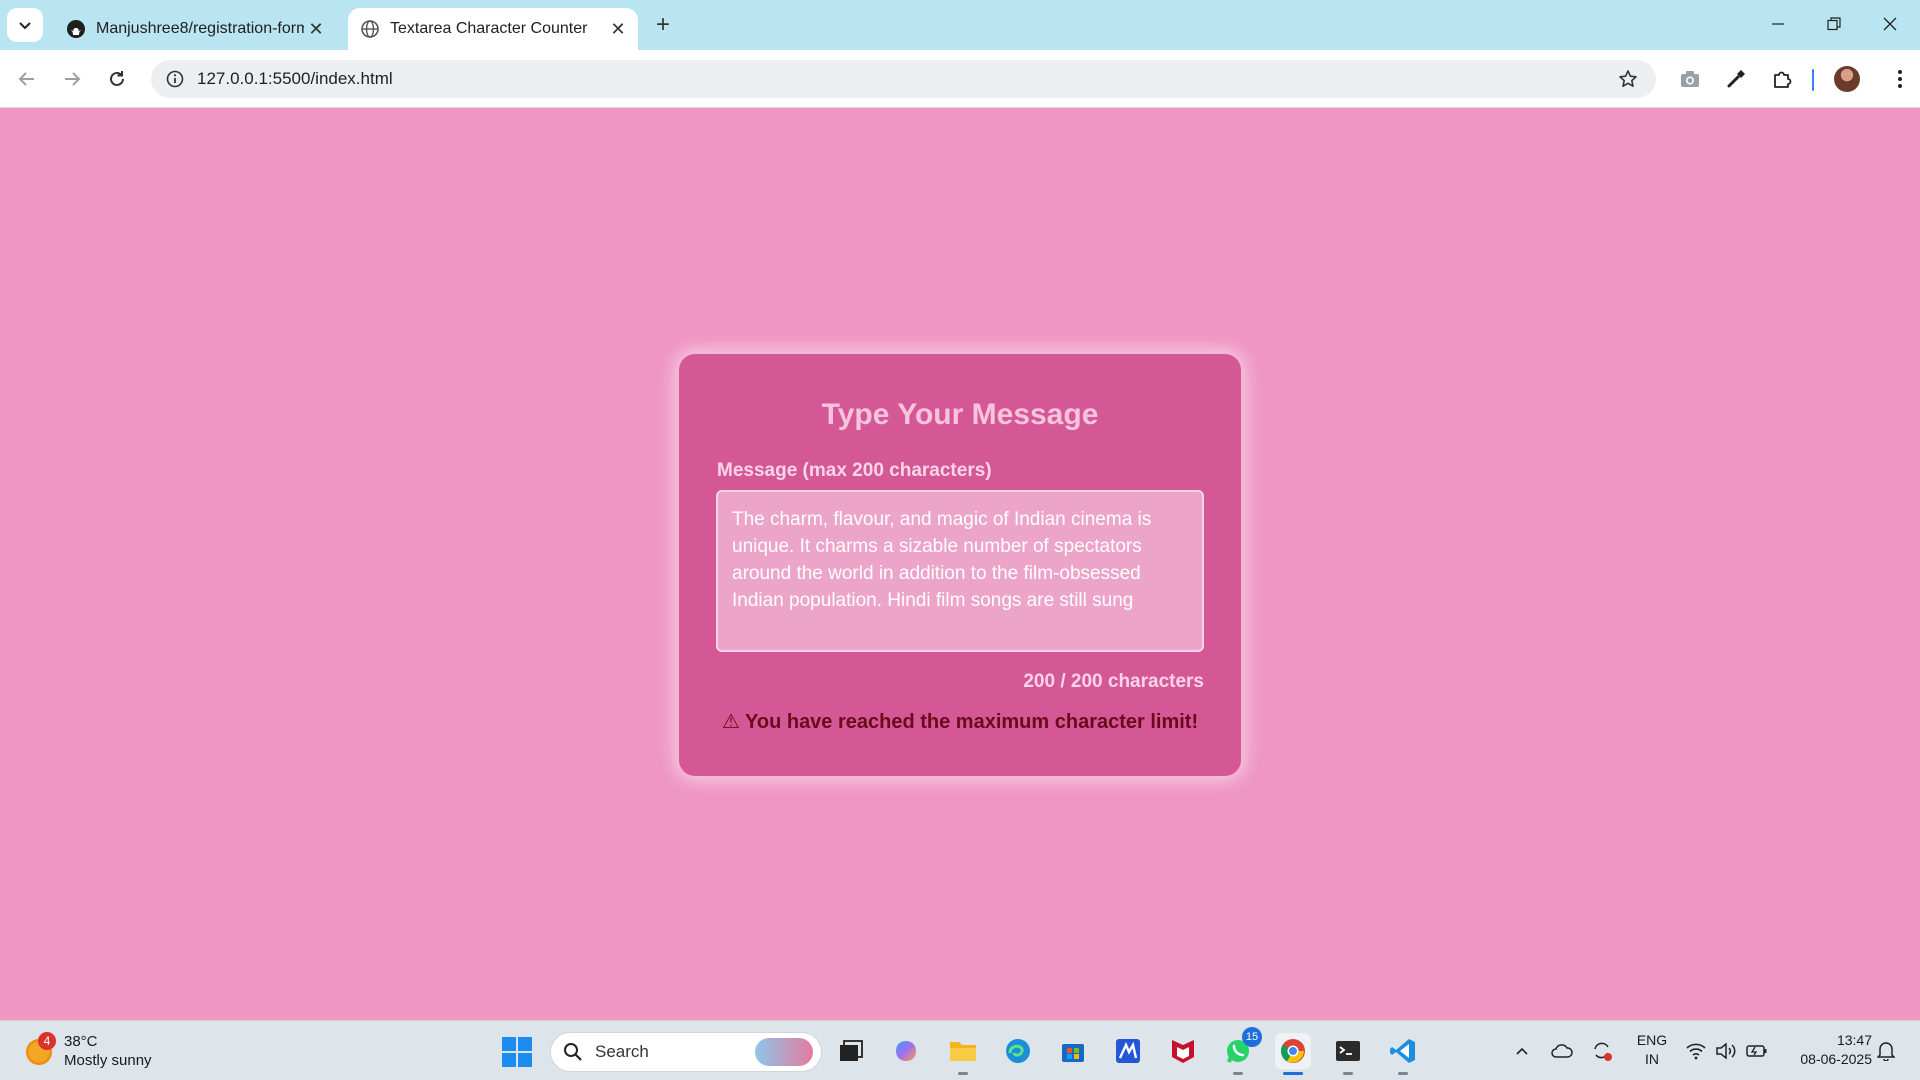  I want to click on mathtype-icon, so click(1128, 1051).